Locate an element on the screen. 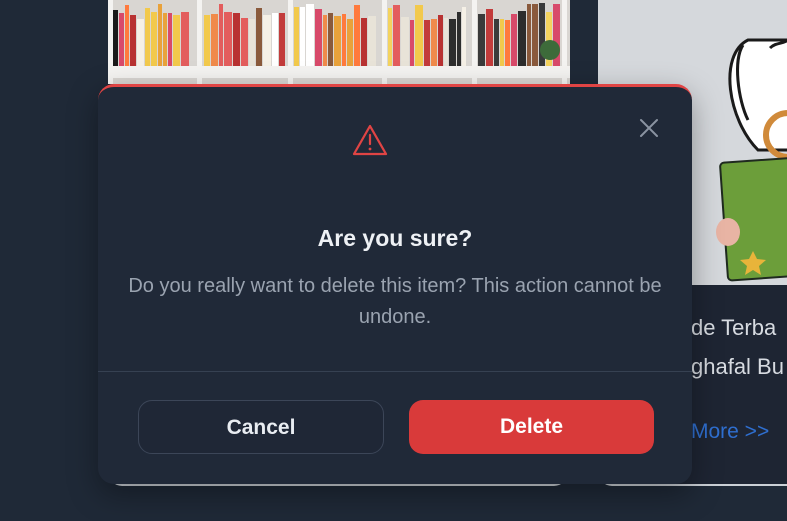 This screenshot has width=787, height=521. shelf-board is located at coordinates (339, 72).